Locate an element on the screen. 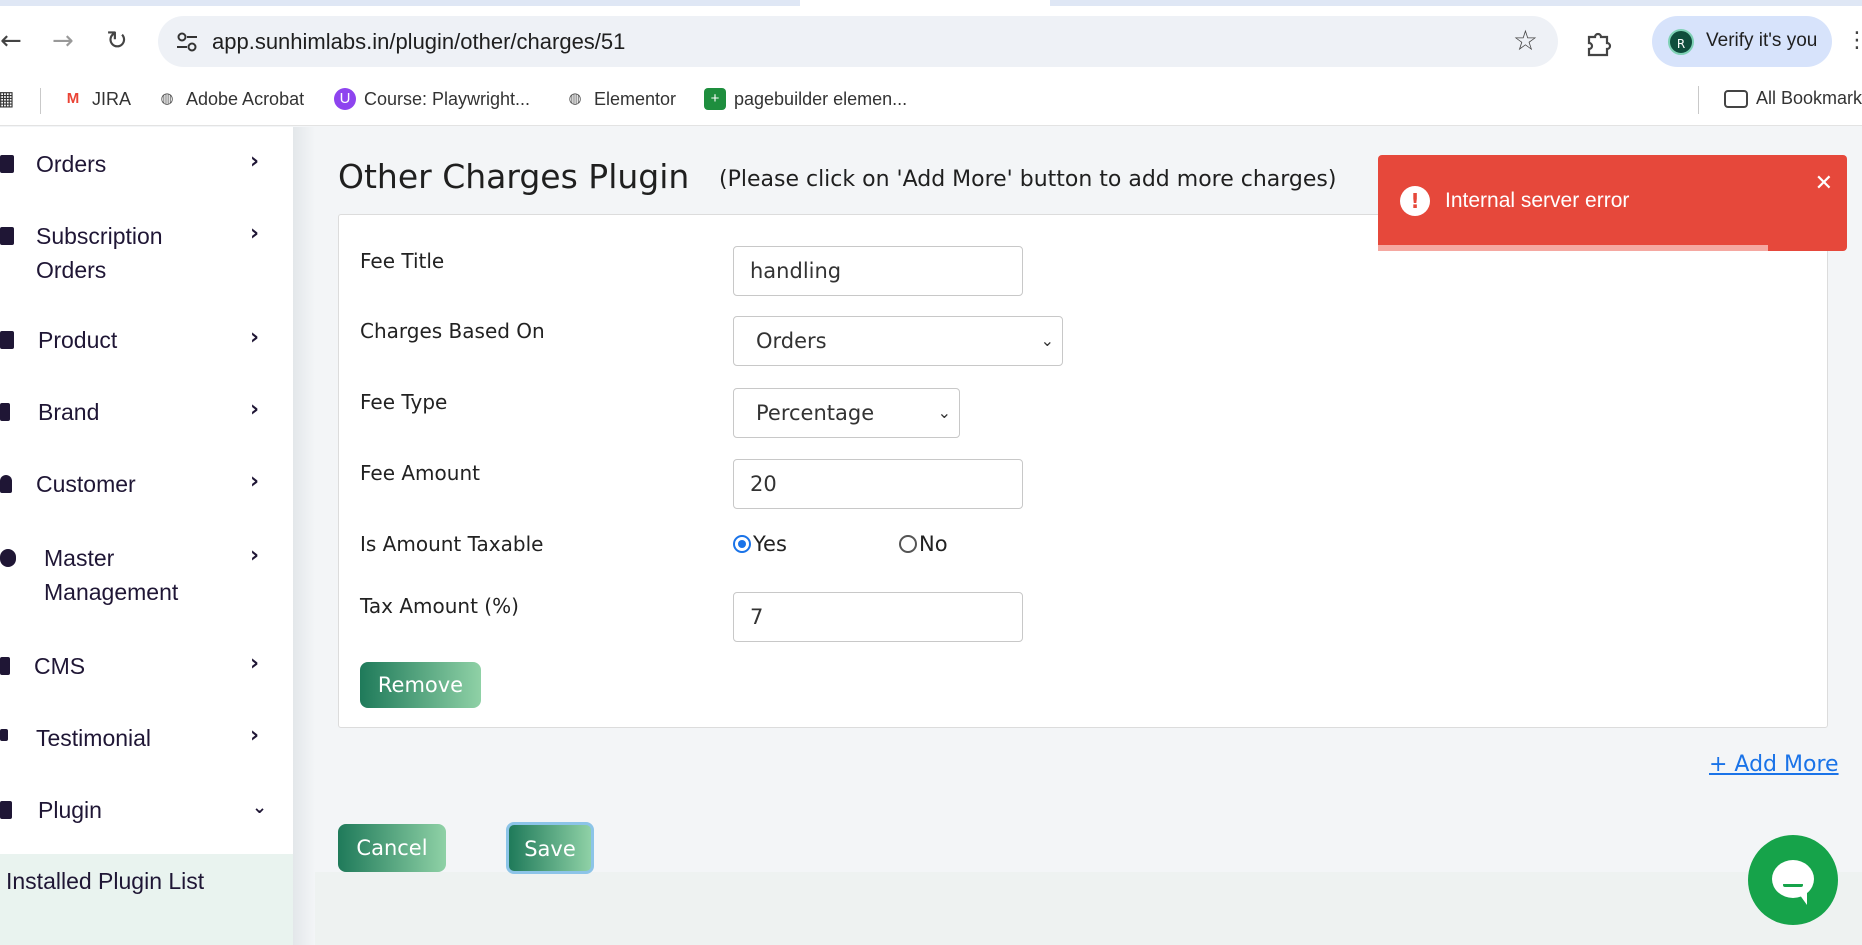  verify-label: Verify it's you is located at coordinates (1762, 40).